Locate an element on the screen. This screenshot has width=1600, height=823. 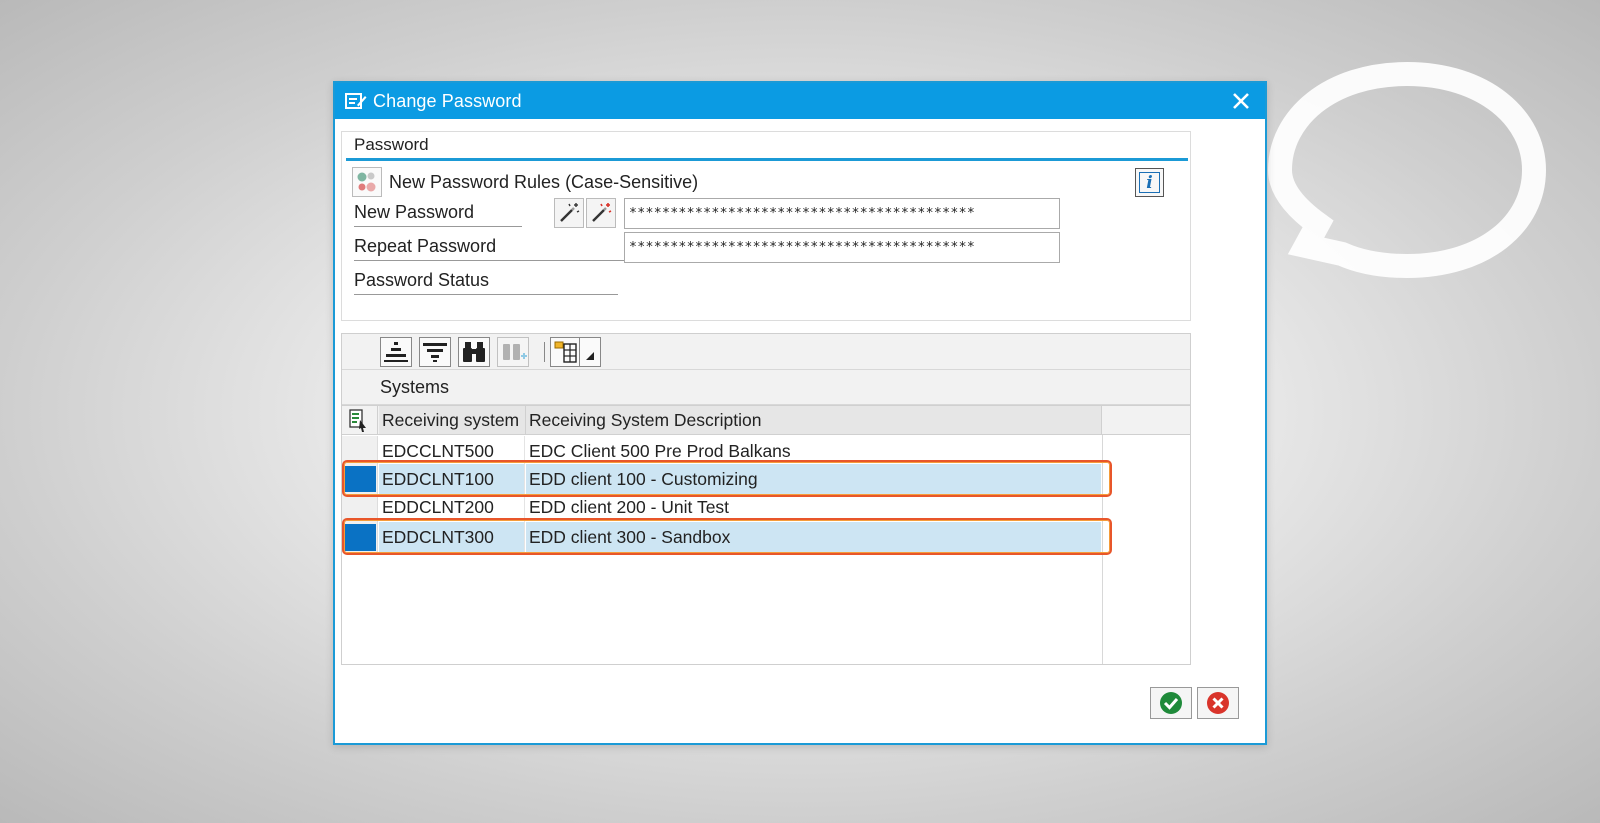
sort-ascending-button is located at coordinates (396, 352).